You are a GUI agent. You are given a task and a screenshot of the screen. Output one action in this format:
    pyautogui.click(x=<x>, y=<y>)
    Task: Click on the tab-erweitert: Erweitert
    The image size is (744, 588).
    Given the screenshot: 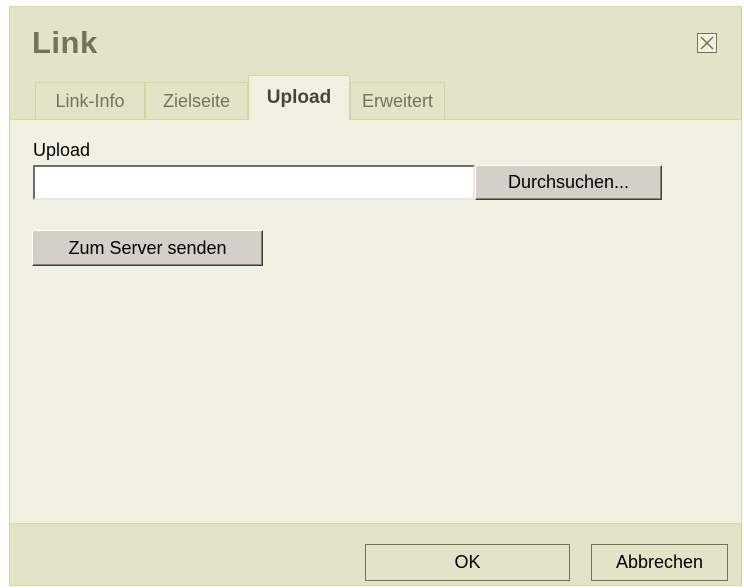 What is the action you would take?
    pyautogui.click(x=397, y=100)
    